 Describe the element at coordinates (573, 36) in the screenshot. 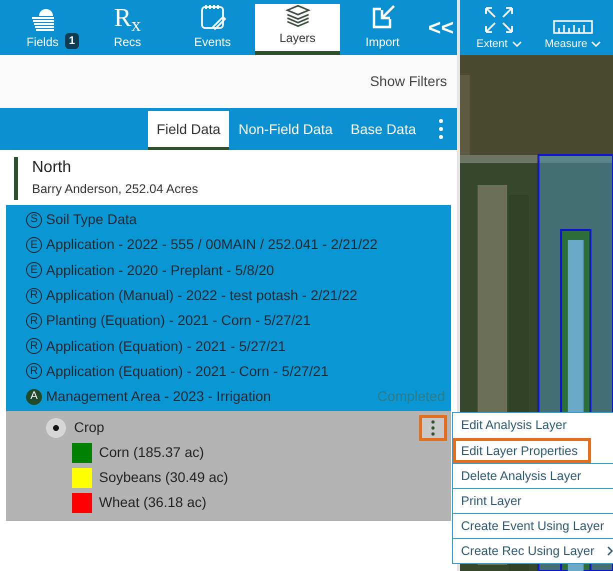

I see `map-tool-button: Measure` at that location.